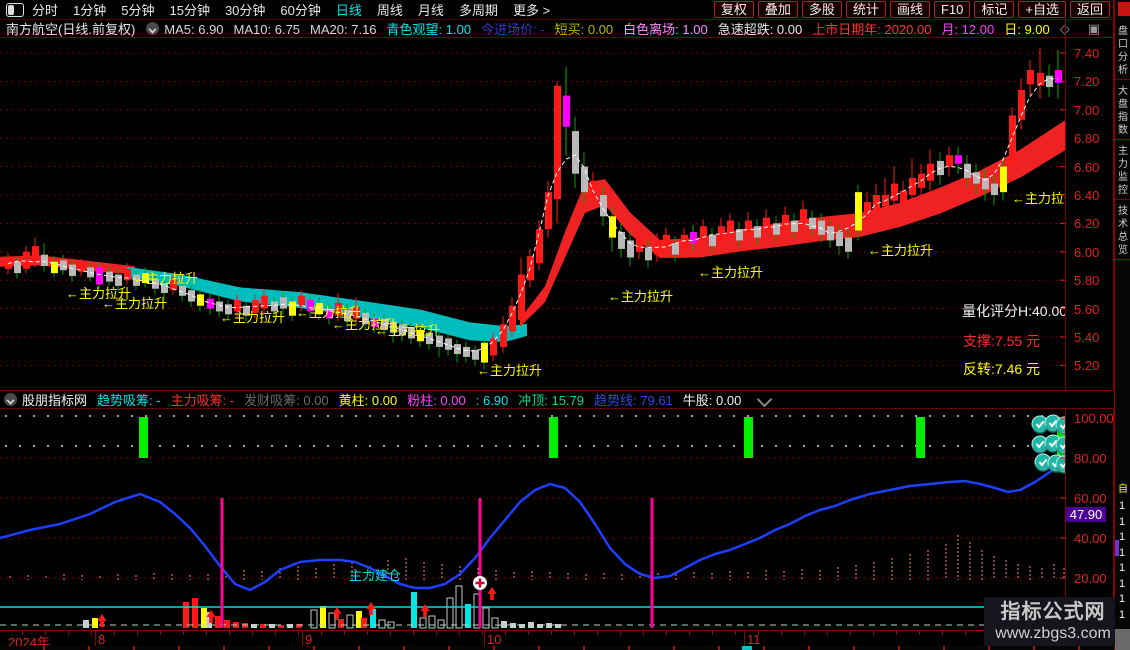 The height and width of the screenshot is (650, 1130). Describe the element at coordinates (1087, 224) in the screenshot. I see `price-tick: 6.20` at that location.